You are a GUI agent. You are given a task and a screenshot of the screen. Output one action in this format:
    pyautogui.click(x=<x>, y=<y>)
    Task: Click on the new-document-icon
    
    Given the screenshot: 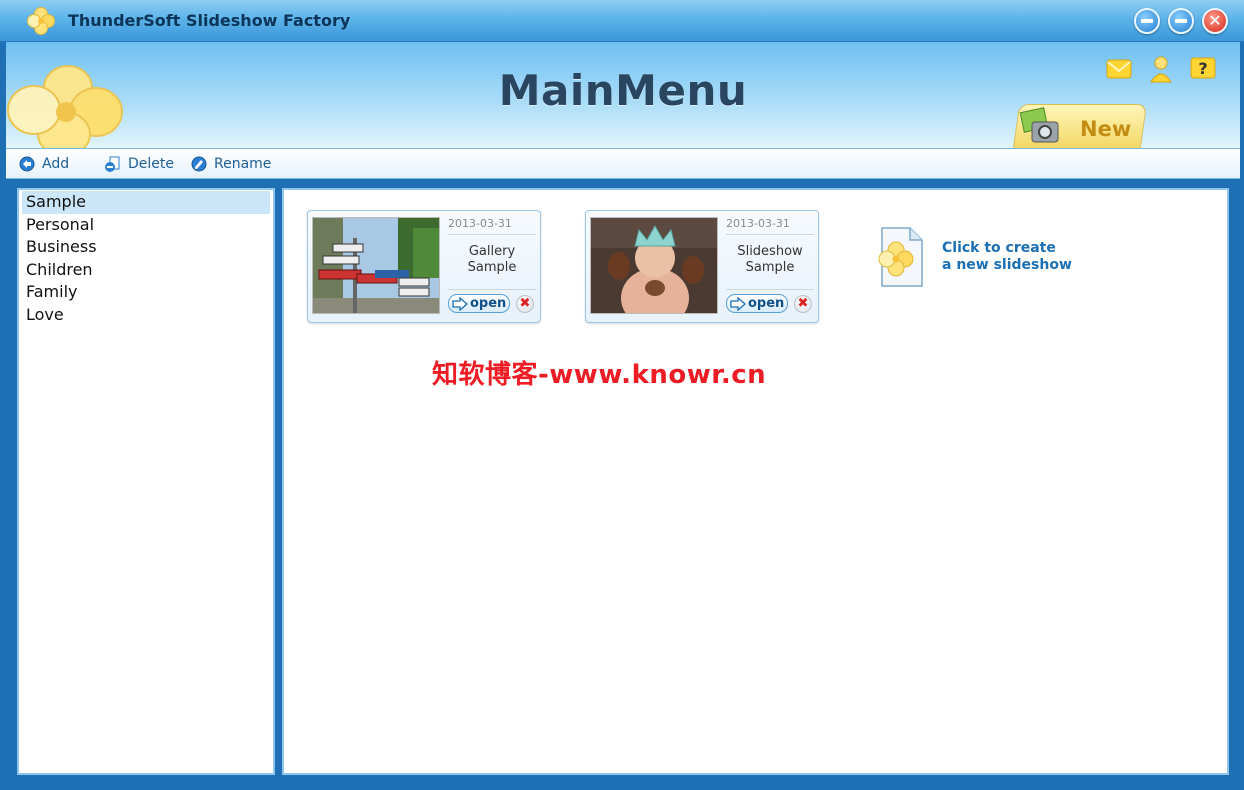 What is the action you would take?
    pyautogui.click(x=900, y=257)
    